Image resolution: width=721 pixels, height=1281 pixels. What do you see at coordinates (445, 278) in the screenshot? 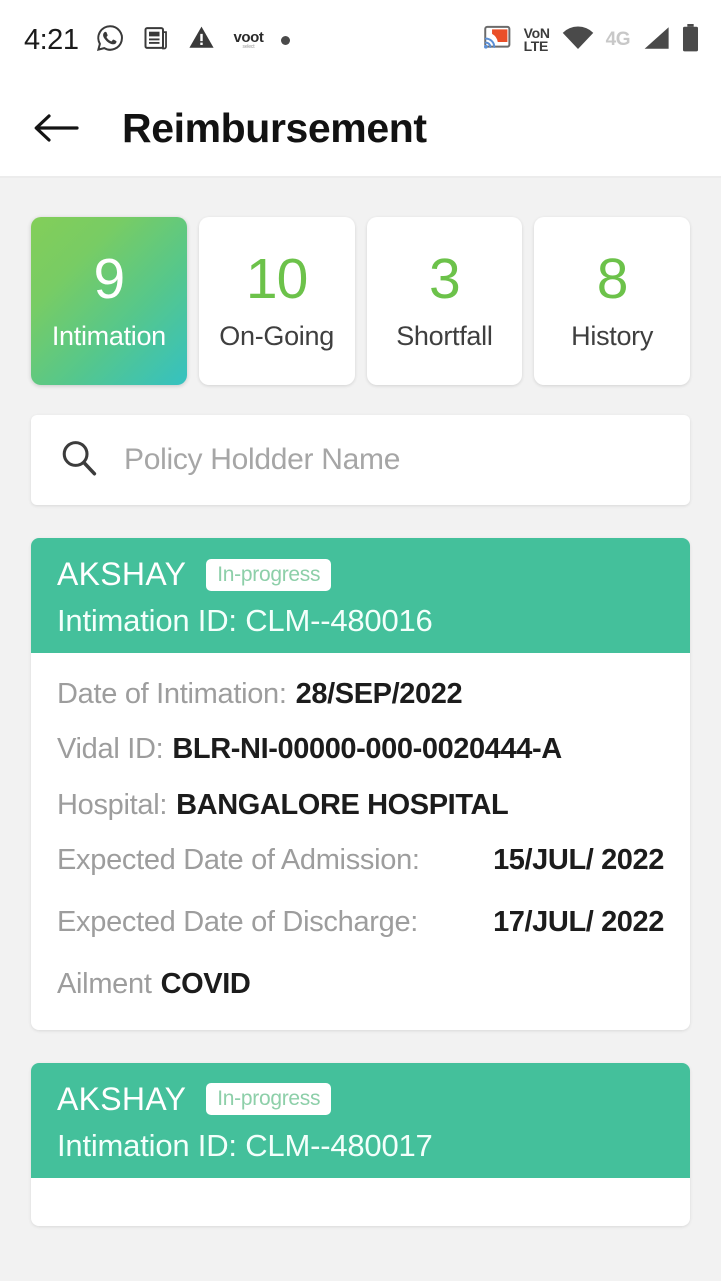
I see `tile-shortfall-count: 3` at bounding box center [445, 278].